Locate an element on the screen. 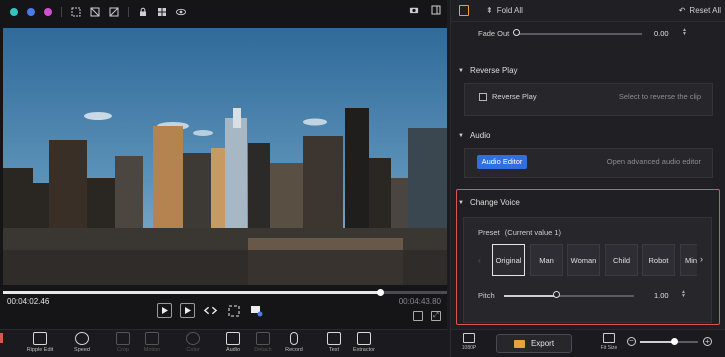 The width and height of the screenshot is (725, 357). export-label: Export is located at coordinates (542, 343).